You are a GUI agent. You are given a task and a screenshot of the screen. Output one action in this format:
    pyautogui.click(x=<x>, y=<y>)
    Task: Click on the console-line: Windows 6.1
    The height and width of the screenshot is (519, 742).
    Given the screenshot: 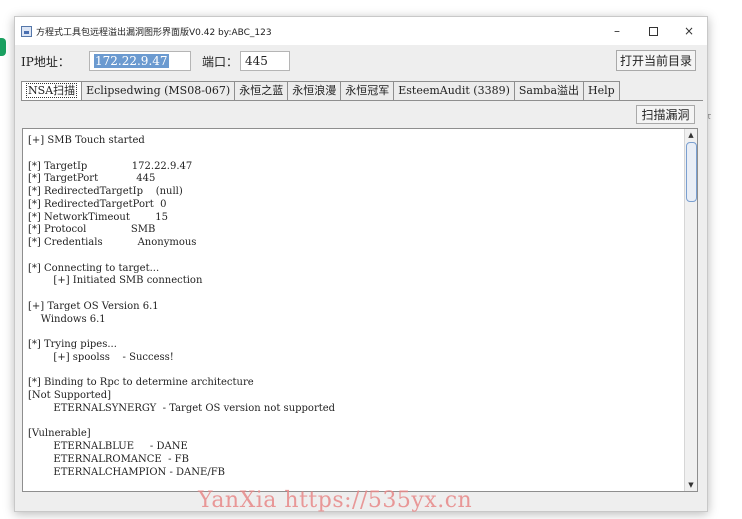 What is the action you would take?
    pyautogui.click(x=67, y=319)
    